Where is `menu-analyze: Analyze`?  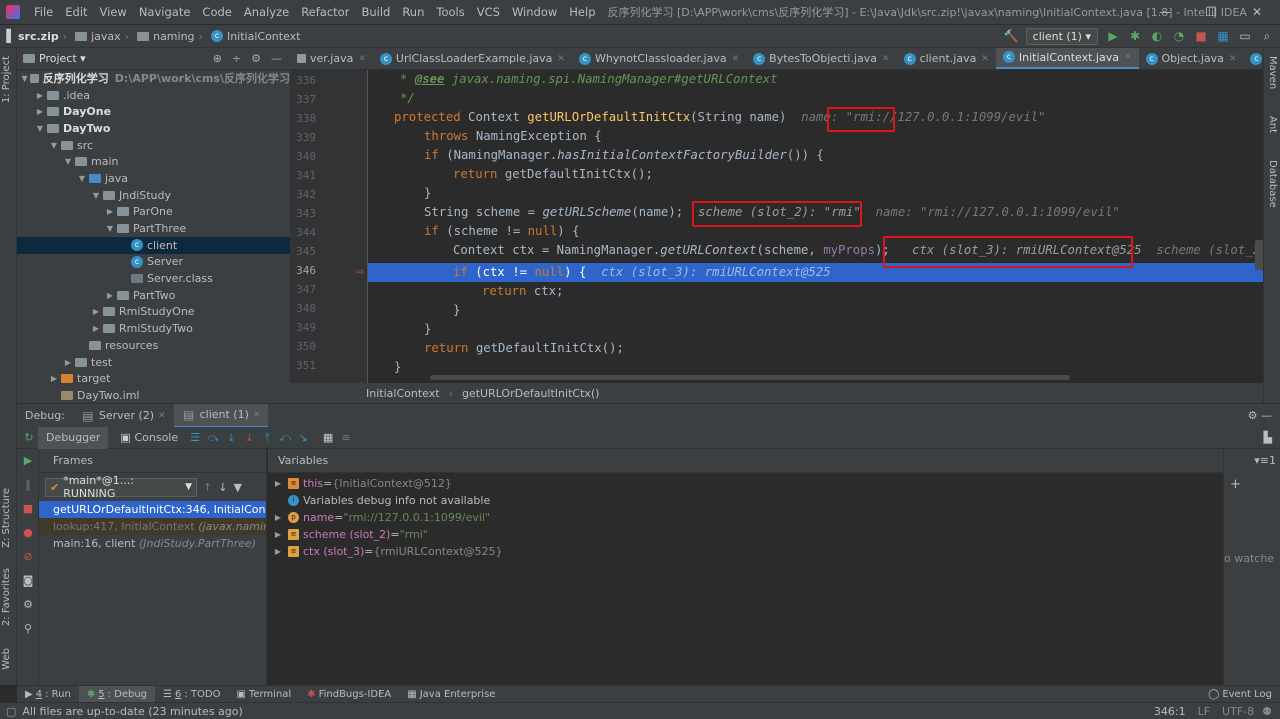 menu-analyze: Analyze is located at coordinates (266, 12).